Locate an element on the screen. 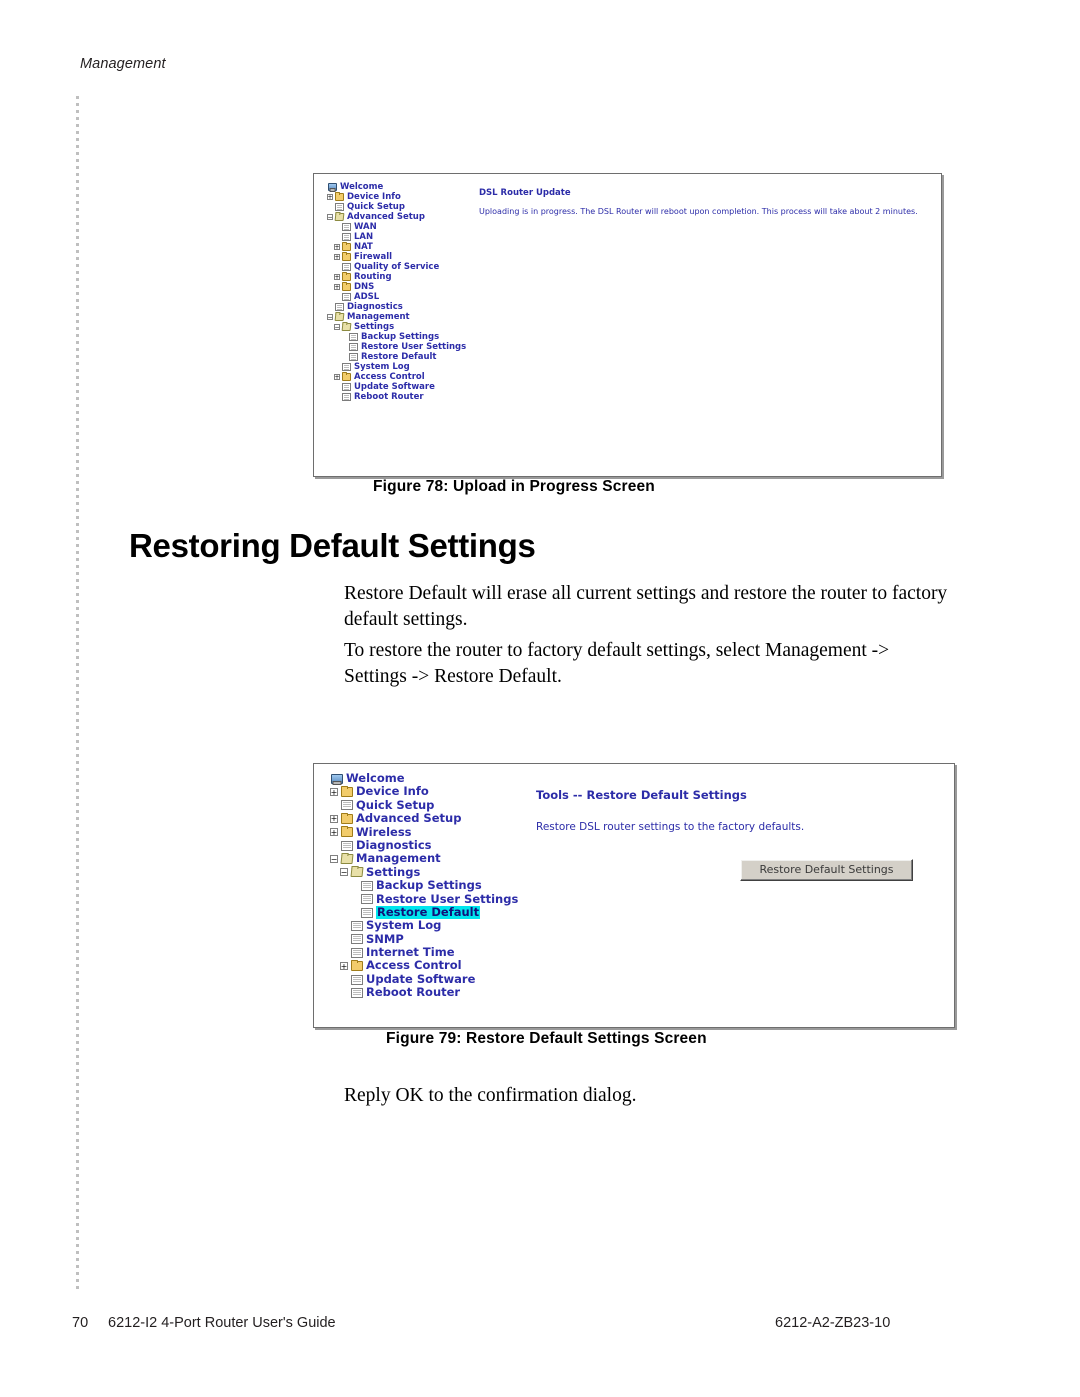 Image resolution: width=1080 pixels, height=1397 pixels. tree-item-label: ADSL is located at coordinates (366, 297).